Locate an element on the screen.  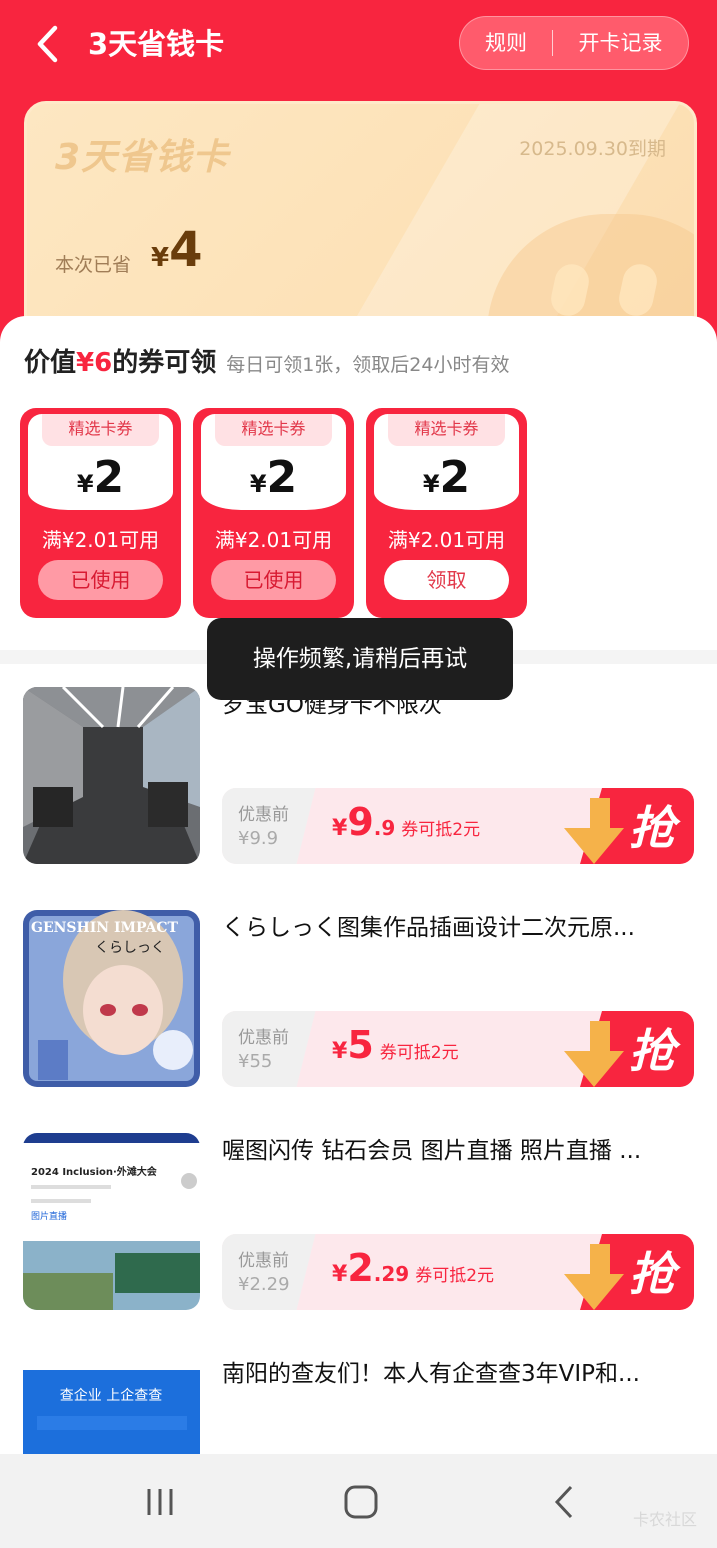
price-decimal: .29 is located at coordinates (391, 1274).